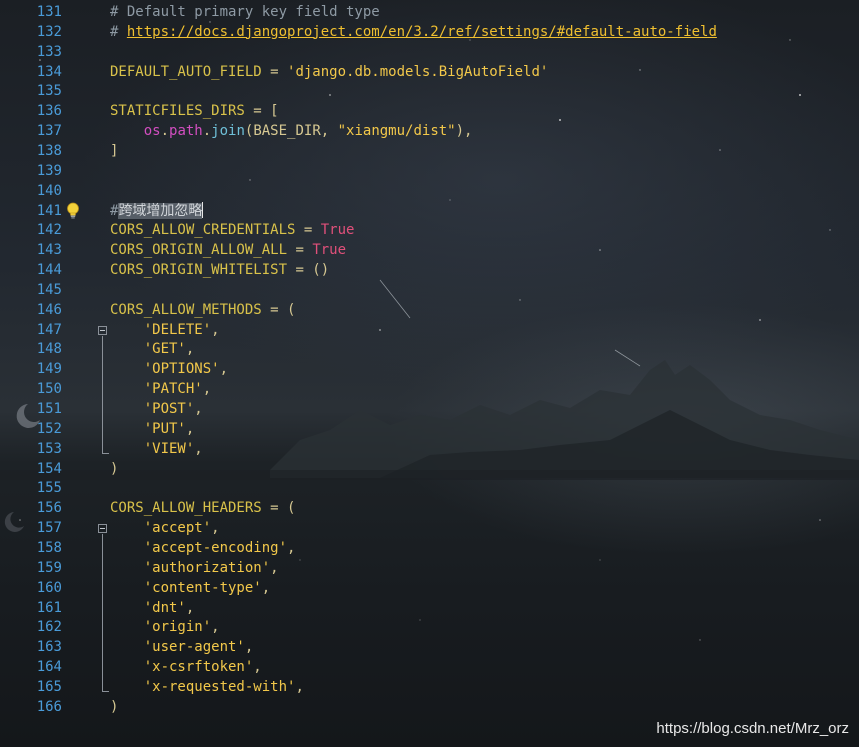 Image resolution: width=859 pixels, height=747 pixels. I want to click on code-line: 159 'authorization',, so click(429, 568).